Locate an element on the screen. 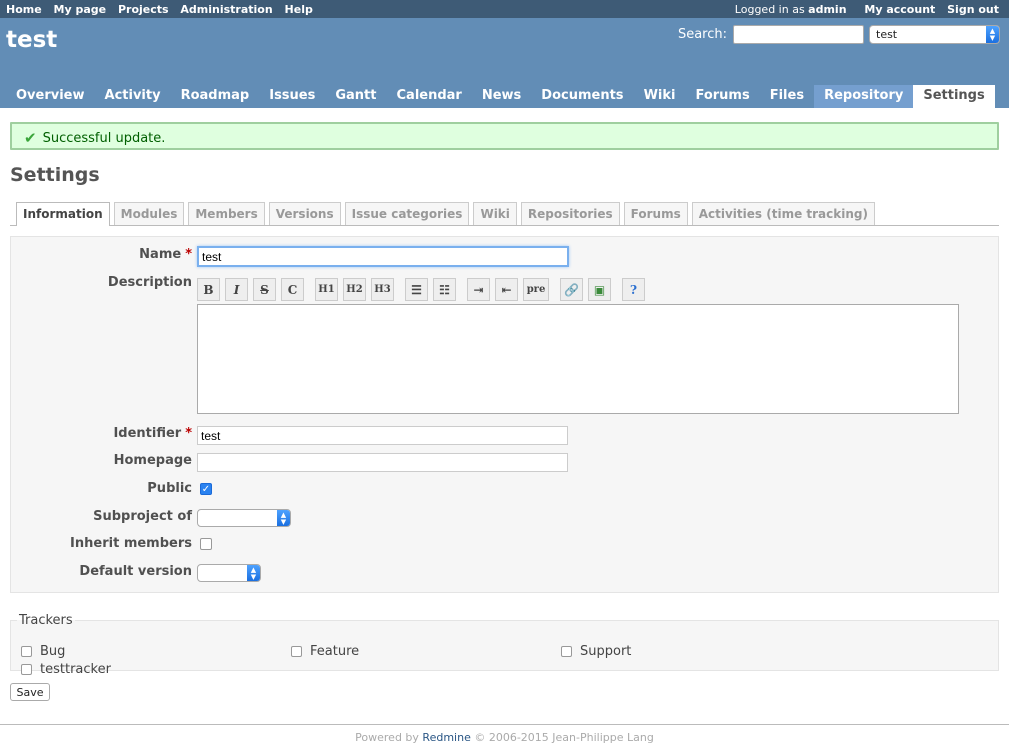 The width and height of the screenshot is (1009, 748). save-button: Save is located at coordinates (30, 692).